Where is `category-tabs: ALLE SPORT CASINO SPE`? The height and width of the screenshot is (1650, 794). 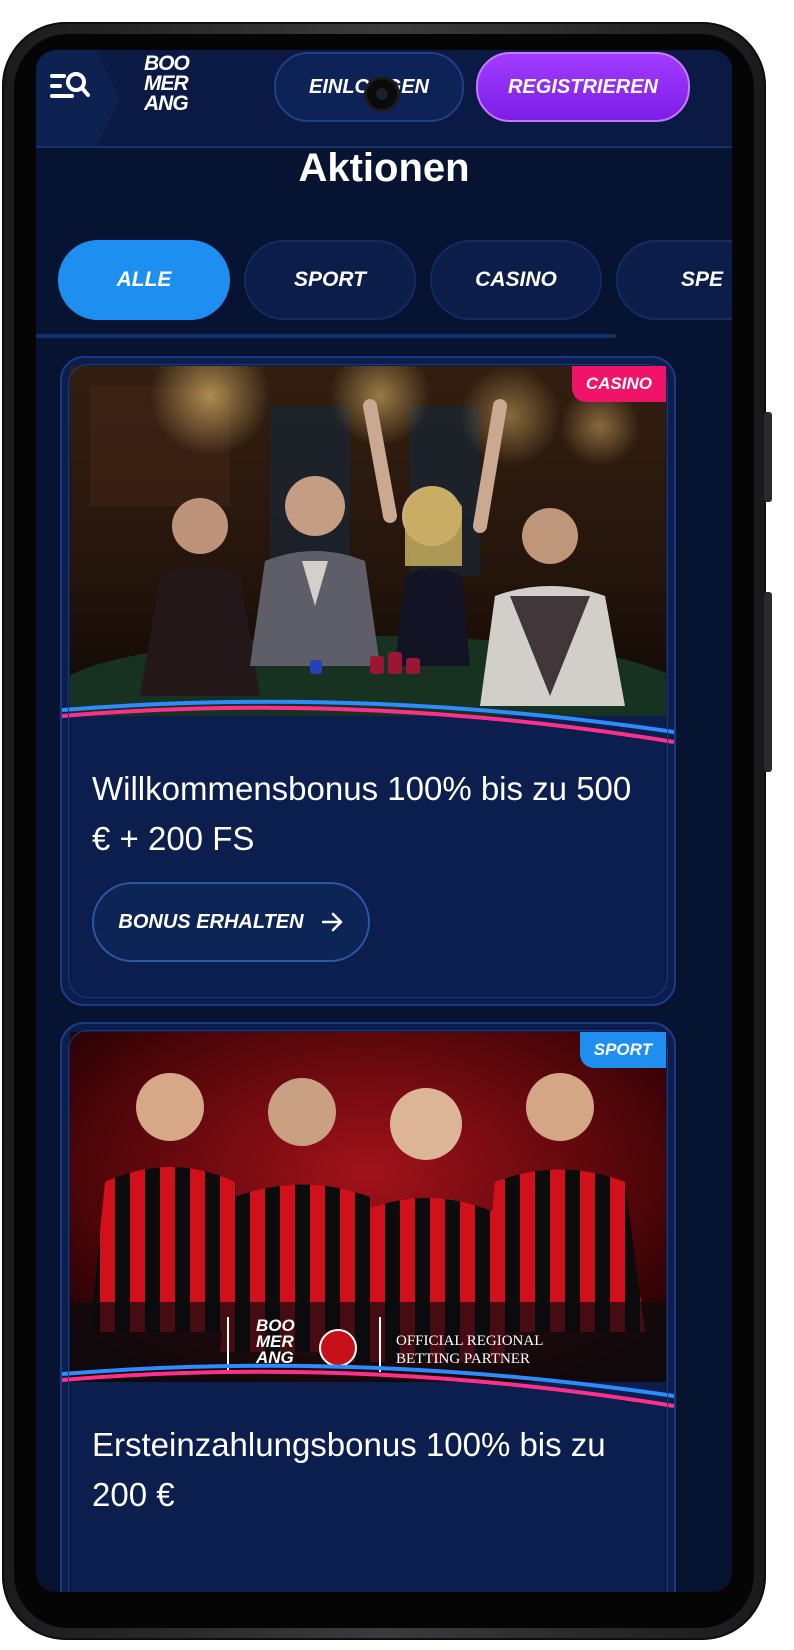 category-tabs: ALLE SPORT CASINO SPE is located at coordinates (384, 282).